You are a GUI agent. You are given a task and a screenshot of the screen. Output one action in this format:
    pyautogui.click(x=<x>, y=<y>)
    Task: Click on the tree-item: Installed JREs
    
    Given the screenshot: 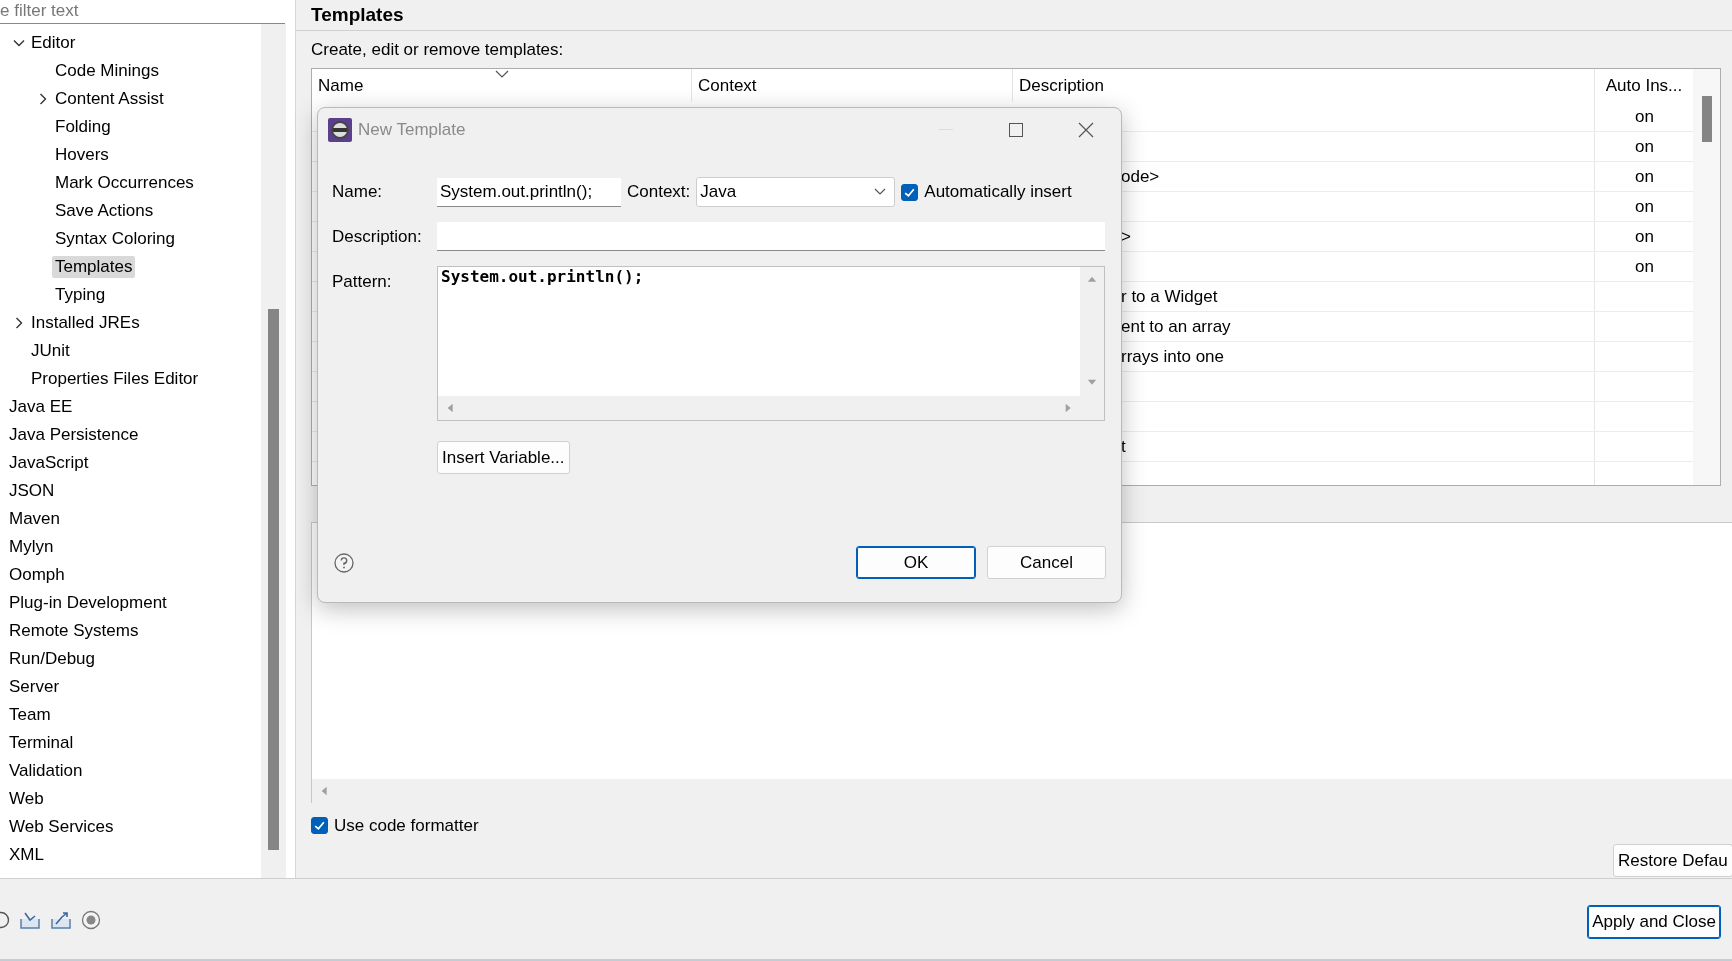 What is the action you would take?
    pyautogui.click(x=85, y=323)
    